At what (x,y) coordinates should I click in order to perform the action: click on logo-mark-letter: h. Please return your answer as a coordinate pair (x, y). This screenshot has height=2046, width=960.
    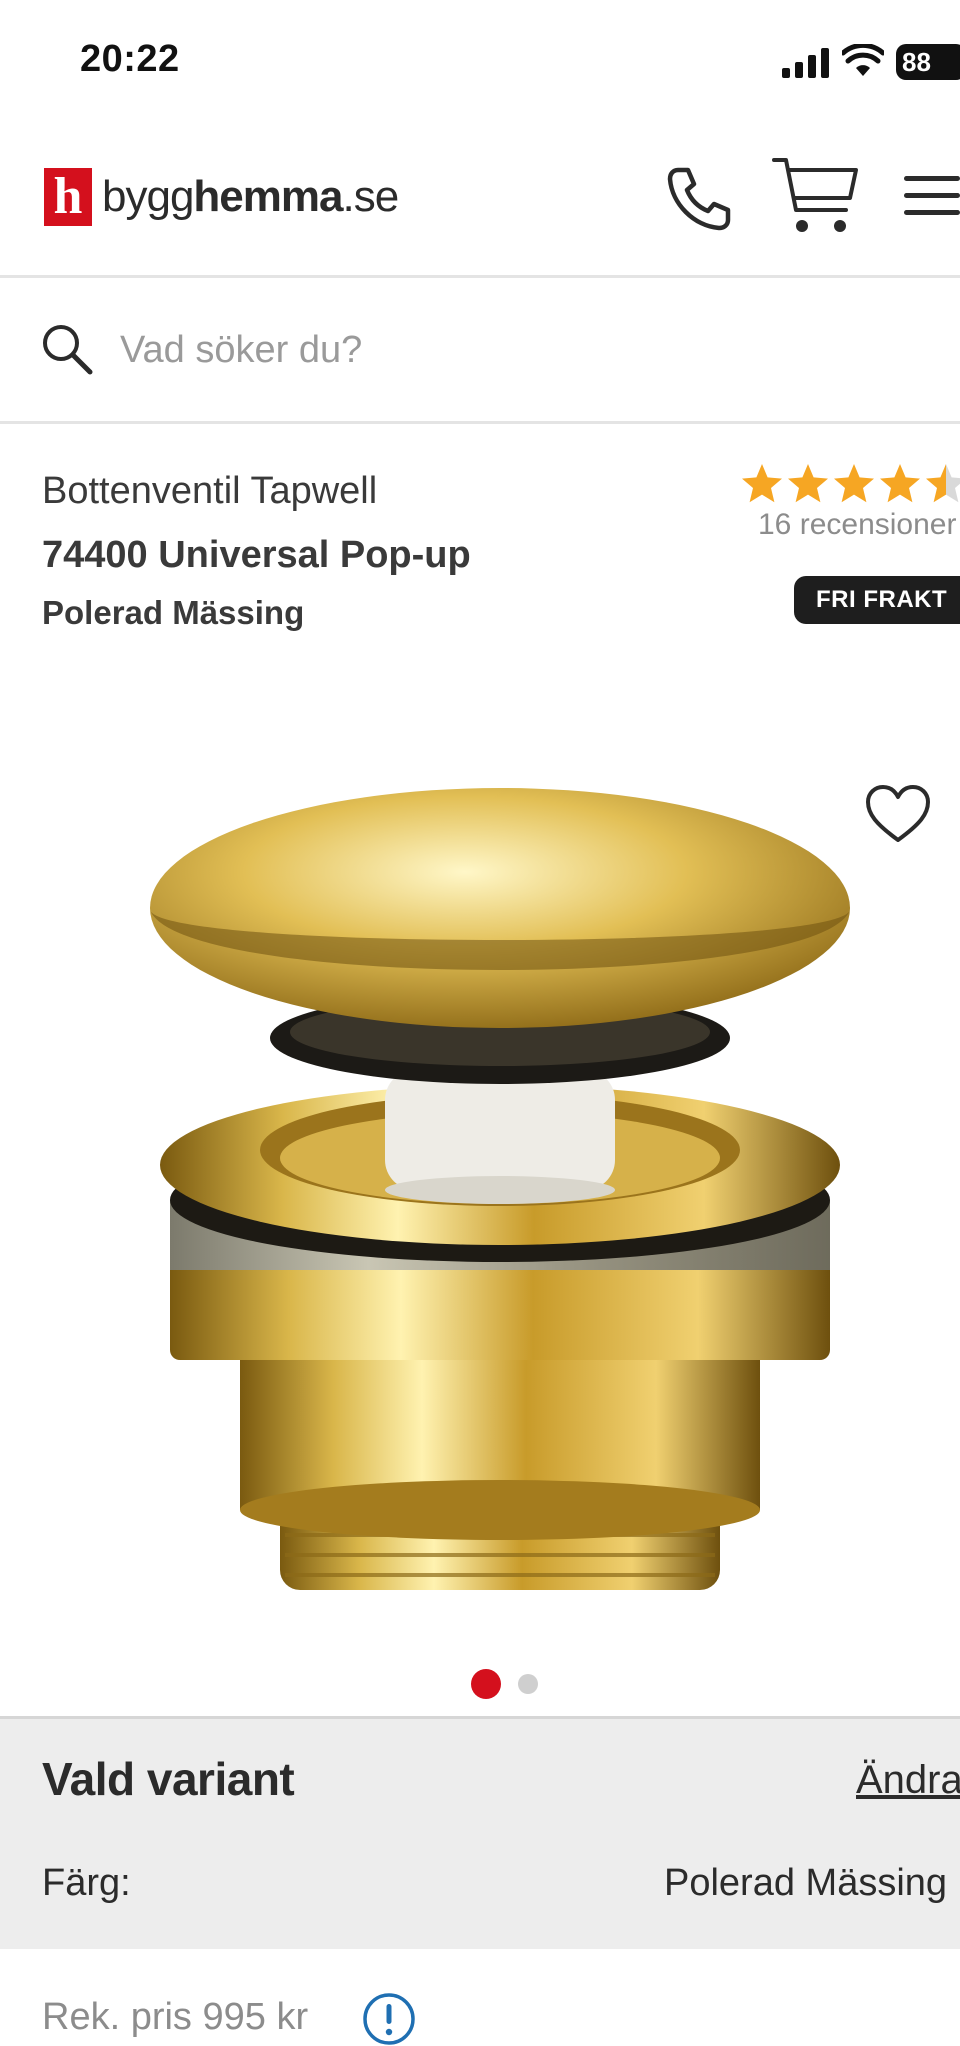
    Looking at the image, I should click on (68, 196).